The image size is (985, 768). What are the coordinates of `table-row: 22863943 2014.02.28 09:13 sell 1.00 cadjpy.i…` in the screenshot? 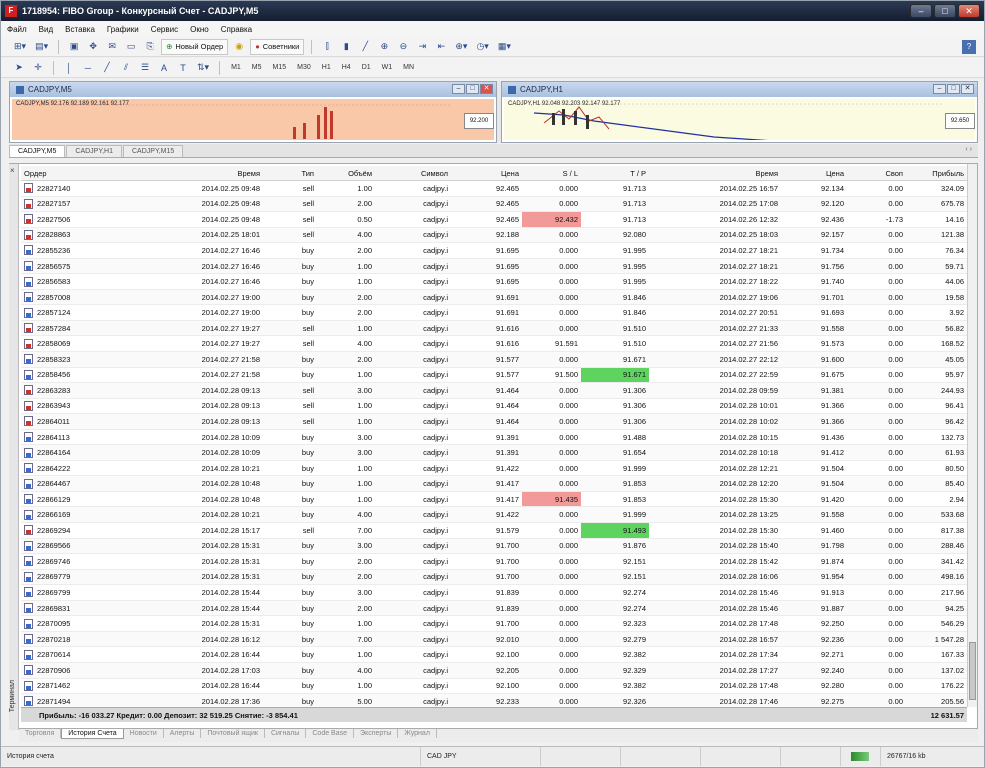 It's located at (494, 407).